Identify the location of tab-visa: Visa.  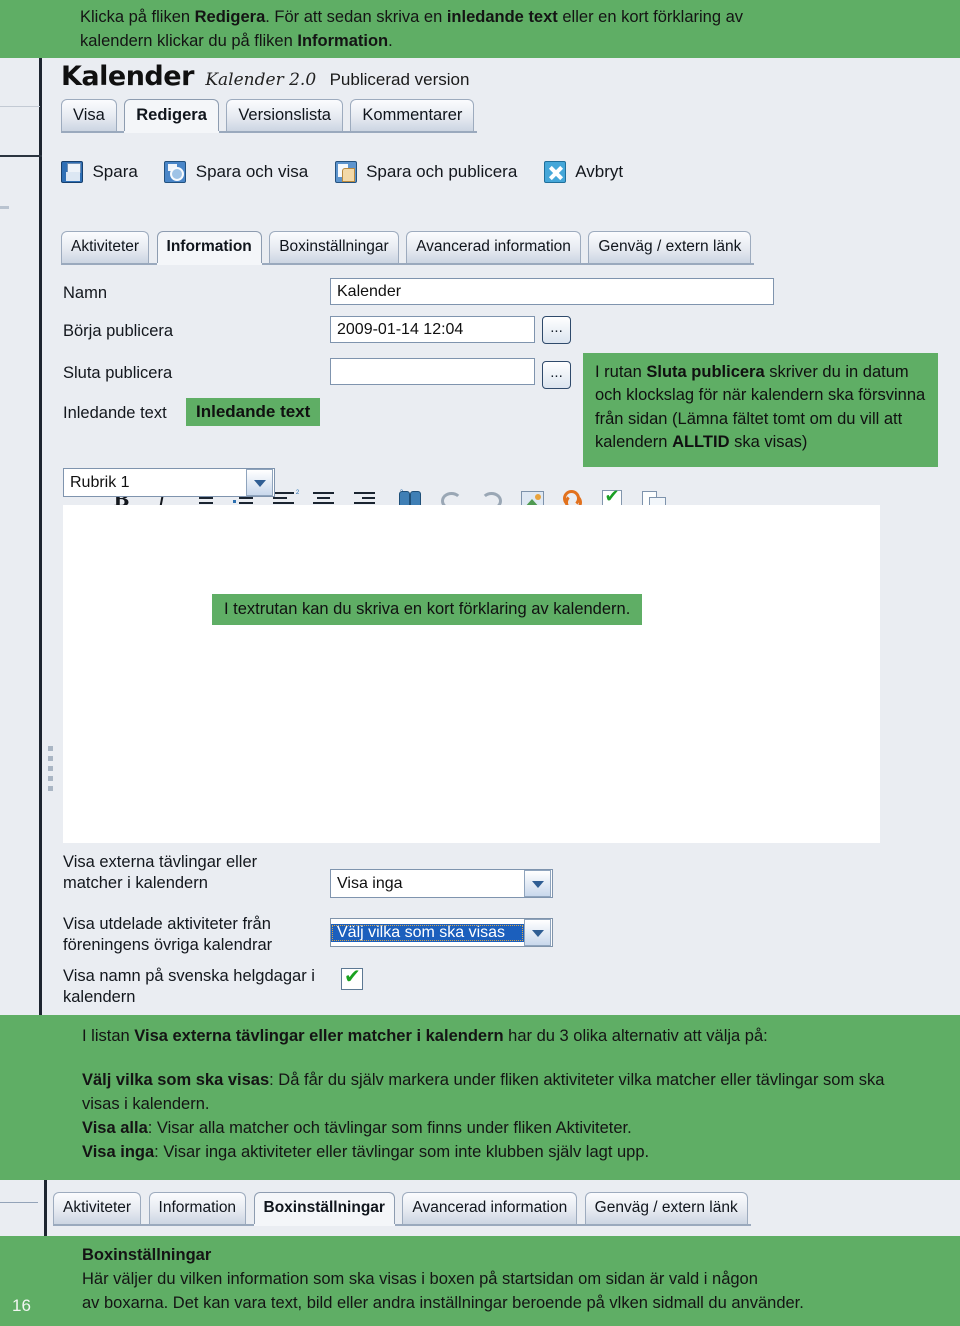
(89, 115).